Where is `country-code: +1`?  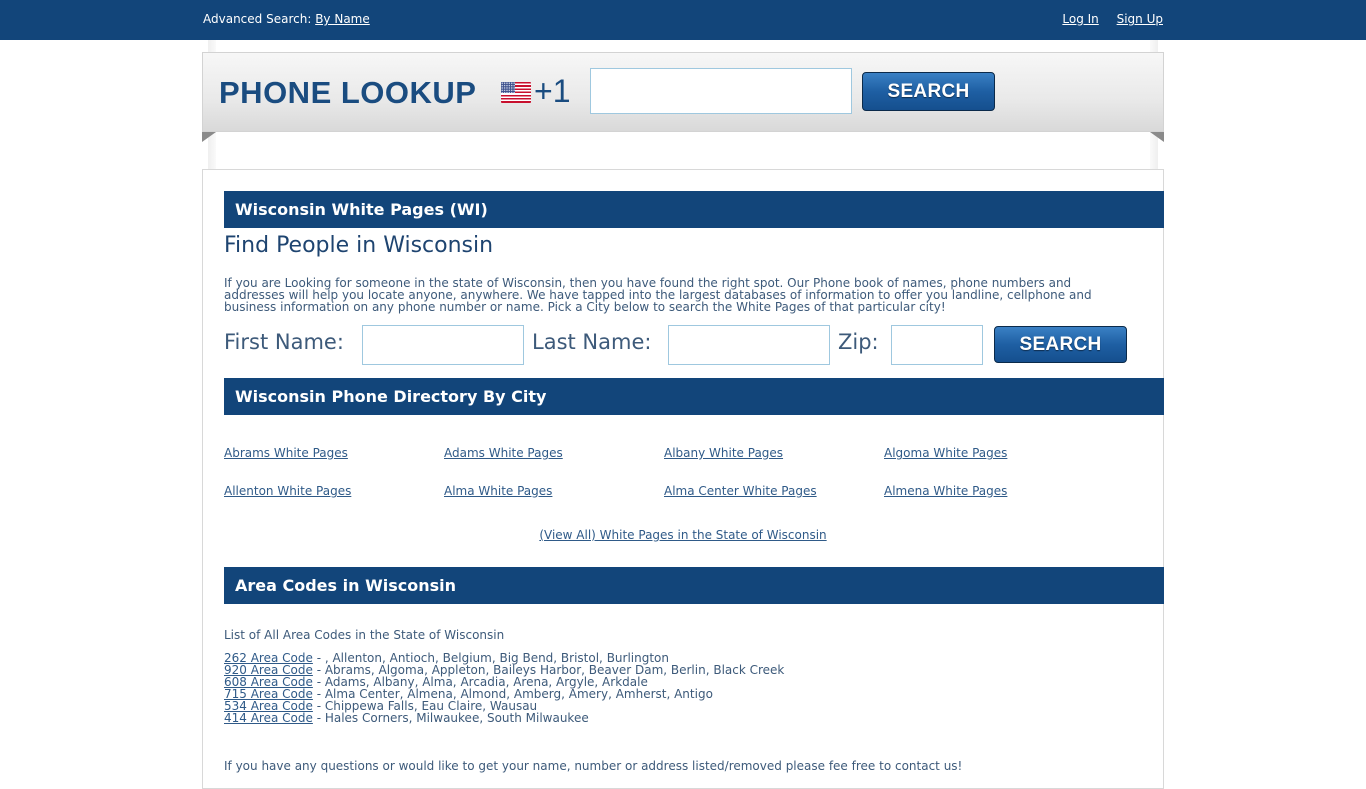
country-code: +1 is located at coordinates (552, 91).